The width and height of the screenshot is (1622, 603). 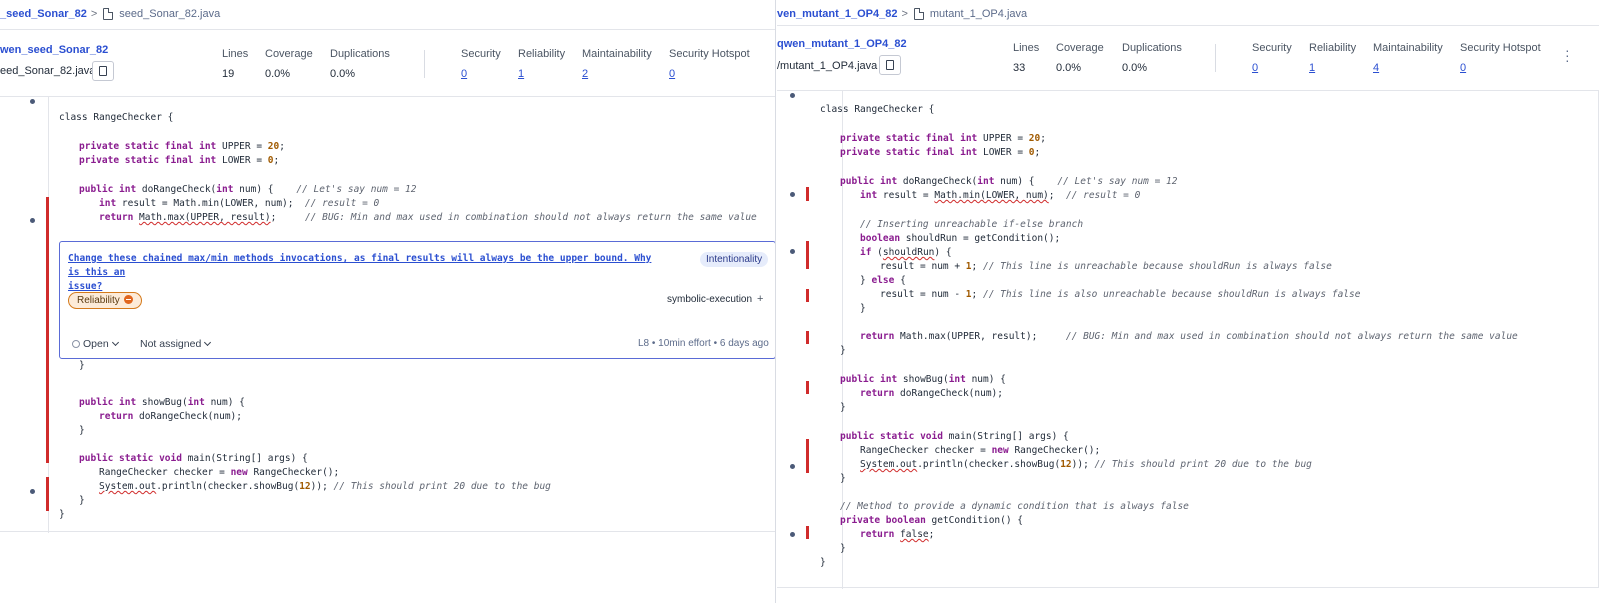 What do you see at coordinates (76, 344) in the screenshot?
I see `status-open-icon` at bounding box center [76, 344].